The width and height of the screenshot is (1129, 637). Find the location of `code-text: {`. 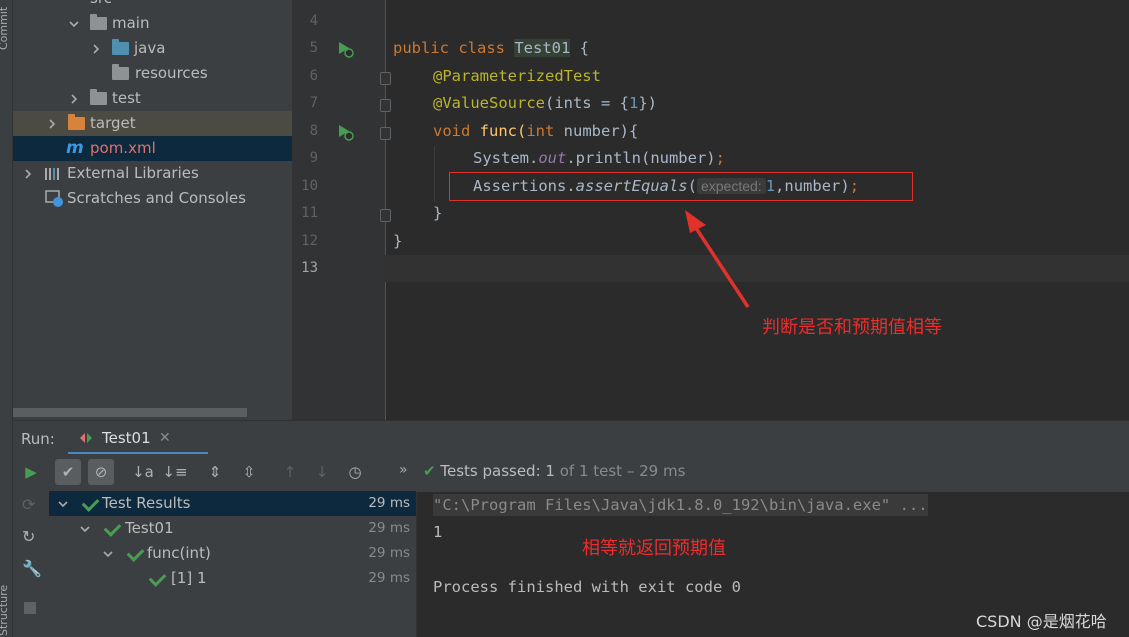

code-text: { is located at coordinates (579, 48).